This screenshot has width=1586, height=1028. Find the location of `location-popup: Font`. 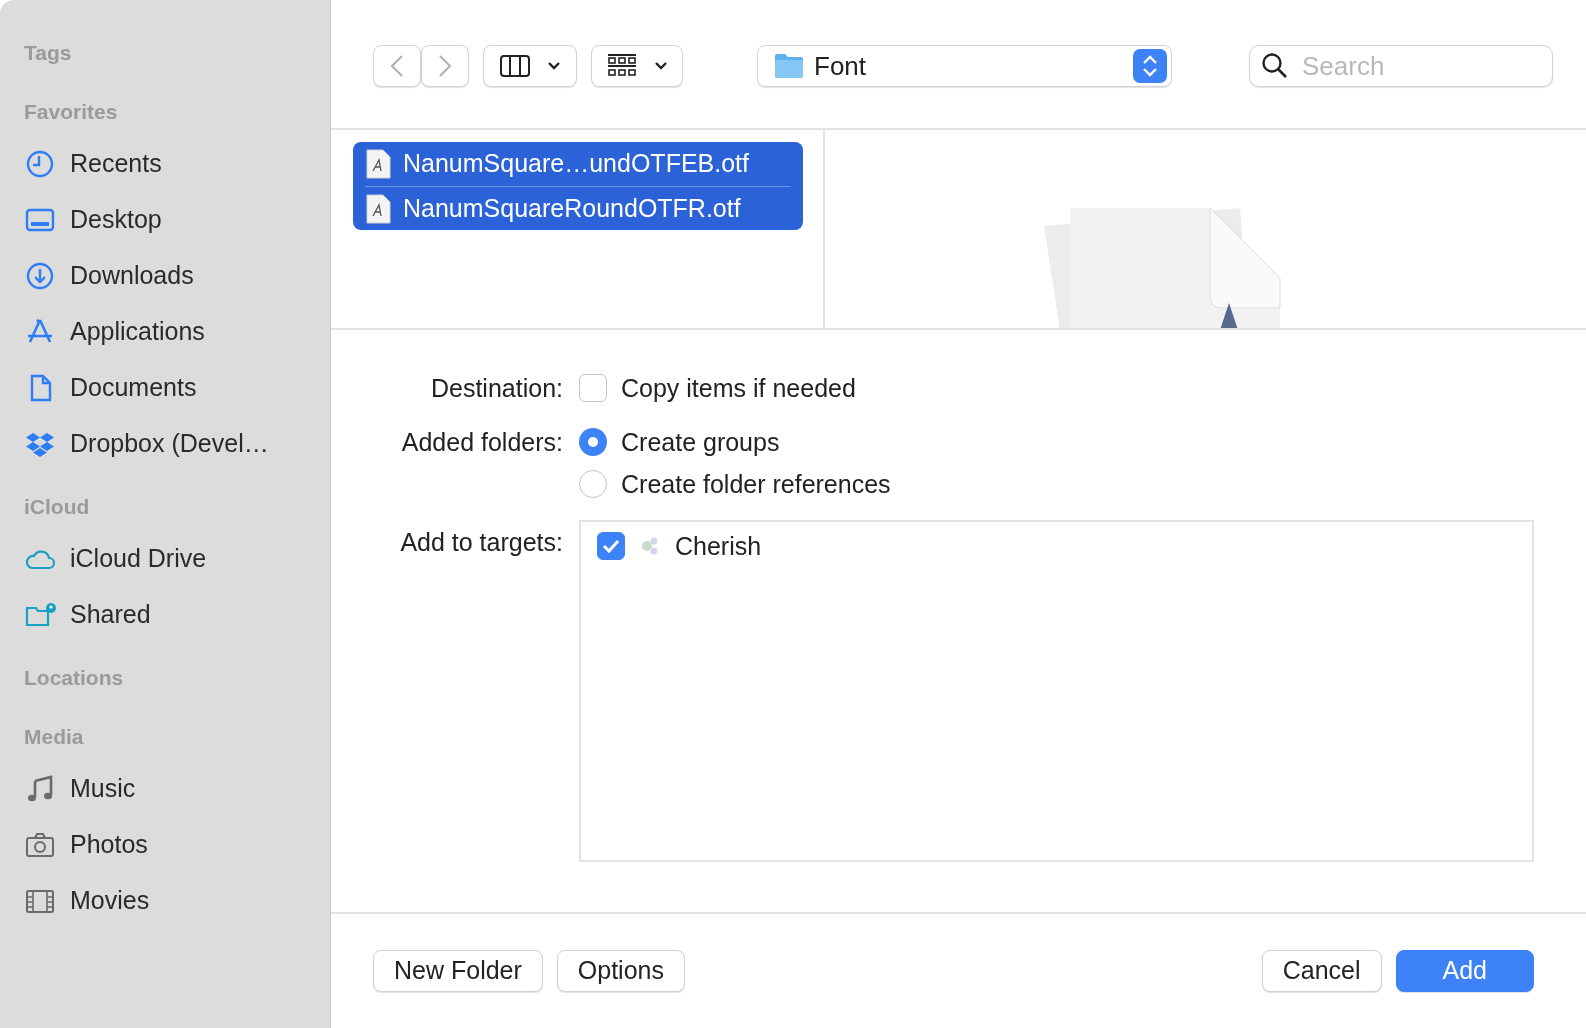

location-popup: Font is located at coordinates (964, 66).